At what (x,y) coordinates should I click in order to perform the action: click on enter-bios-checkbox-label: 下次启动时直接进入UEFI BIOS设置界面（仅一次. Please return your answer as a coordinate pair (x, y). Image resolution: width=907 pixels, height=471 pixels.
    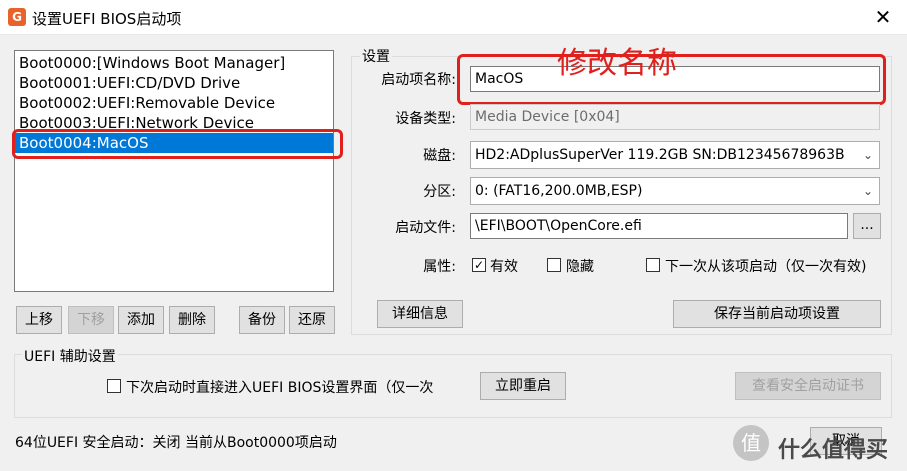
    Looking at the image, I should click on (280, 388).